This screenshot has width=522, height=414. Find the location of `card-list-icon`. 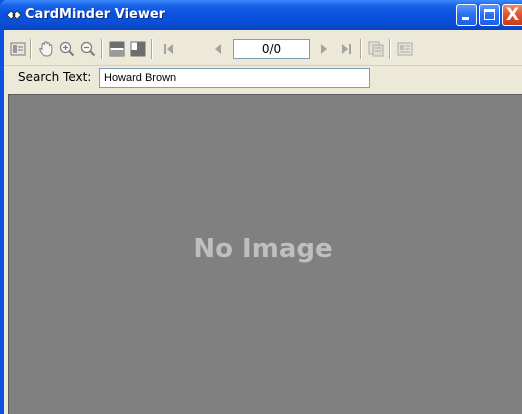

card-list-icon is located at coordinates (18, 49).